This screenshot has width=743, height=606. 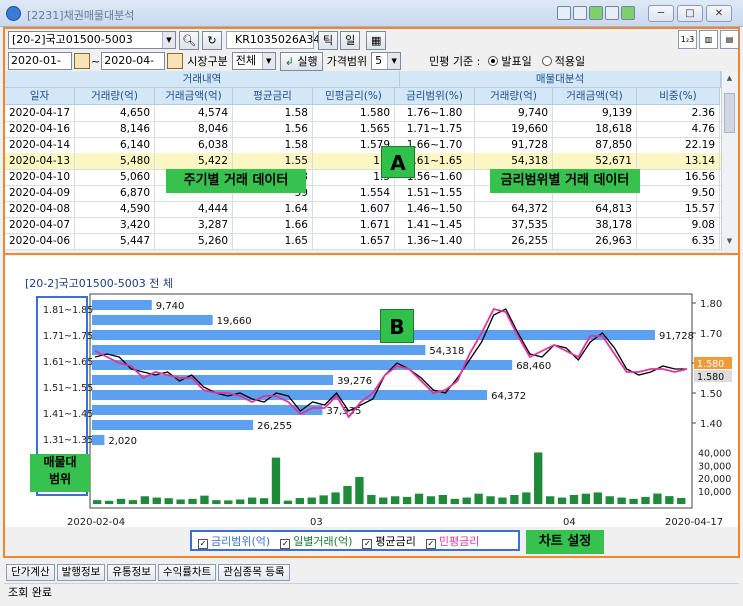 What do you see at coordinates (187, 572) in the screenshot?
I see `bottom-tab: 수익률차트` at bounding box center [187, 572].